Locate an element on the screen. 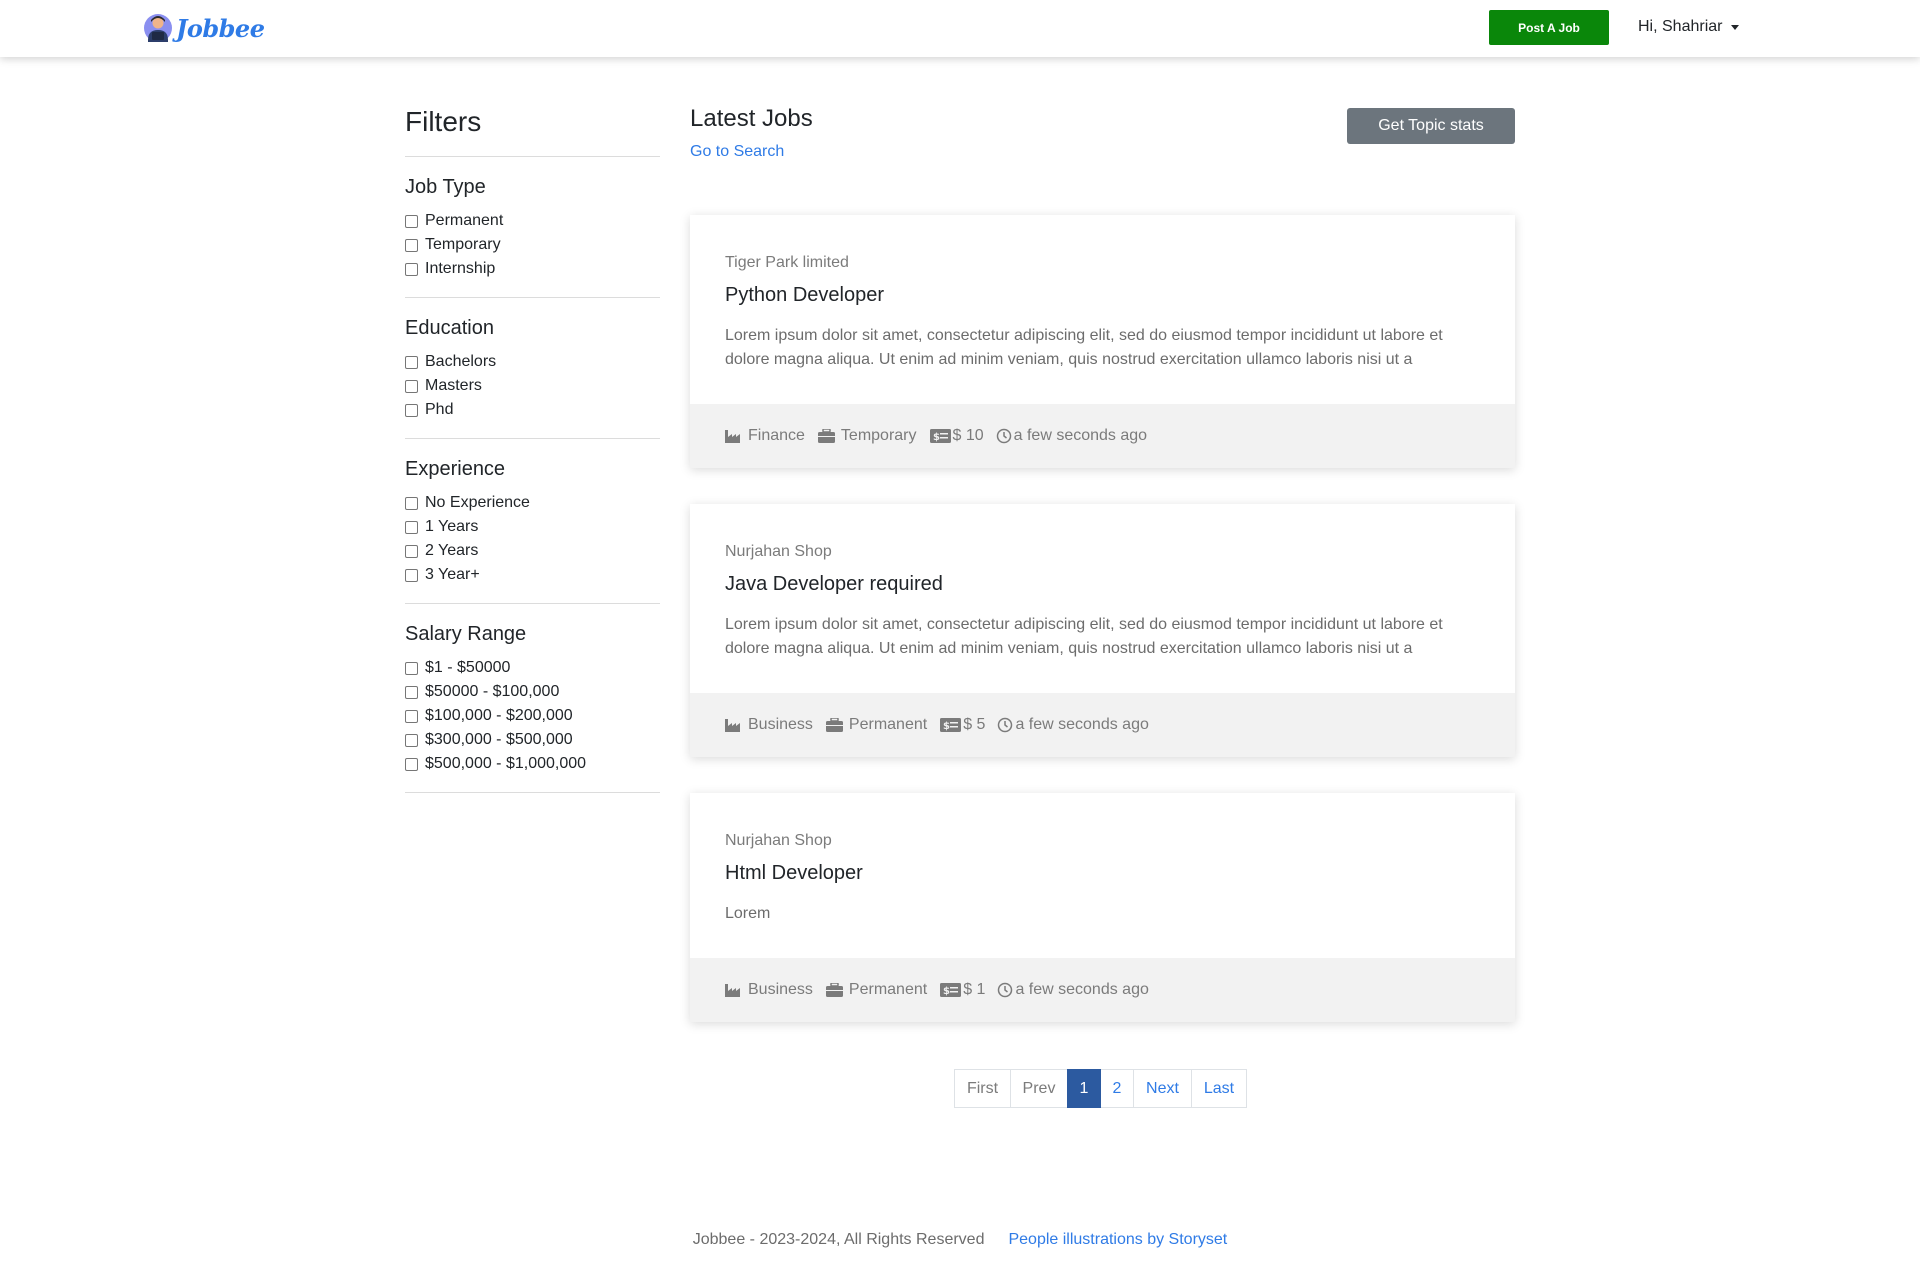  pagination: First Prev 1 2 Next Last is located at coordinates (1100, 1088).